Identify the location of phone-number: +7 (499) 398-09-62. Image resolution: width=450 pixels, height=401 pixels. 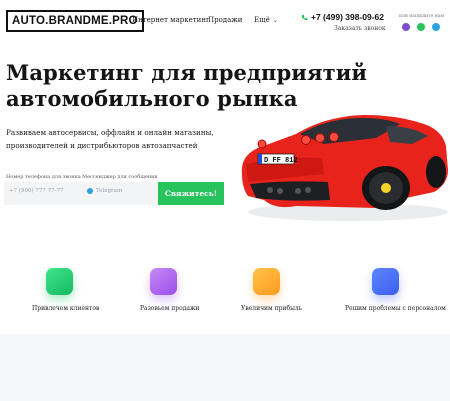
(342, 17).